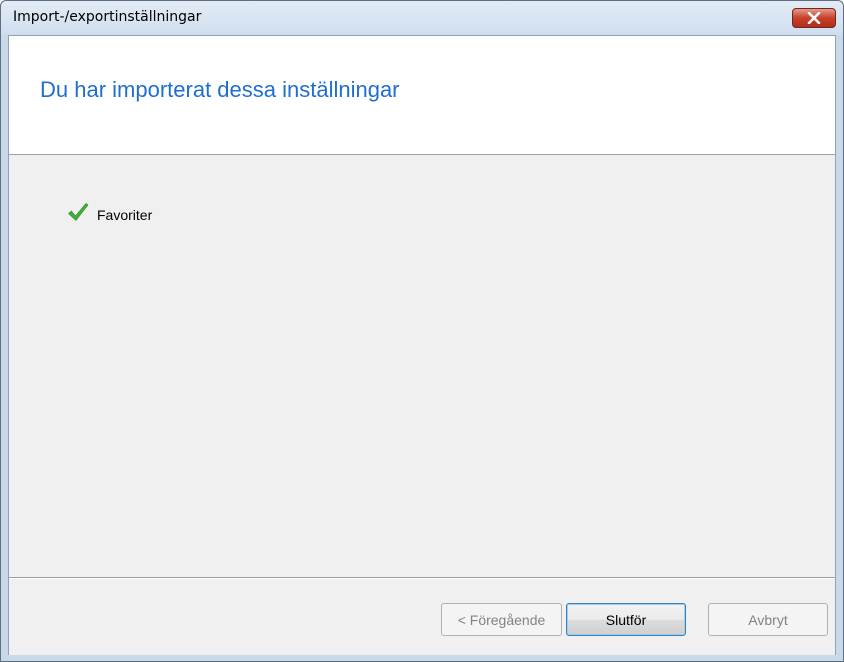 This screenshot has height=662, width=844. Describe the element at coordinates (78, 214) in the screenshot. I see `checkmark-icon` at that location.